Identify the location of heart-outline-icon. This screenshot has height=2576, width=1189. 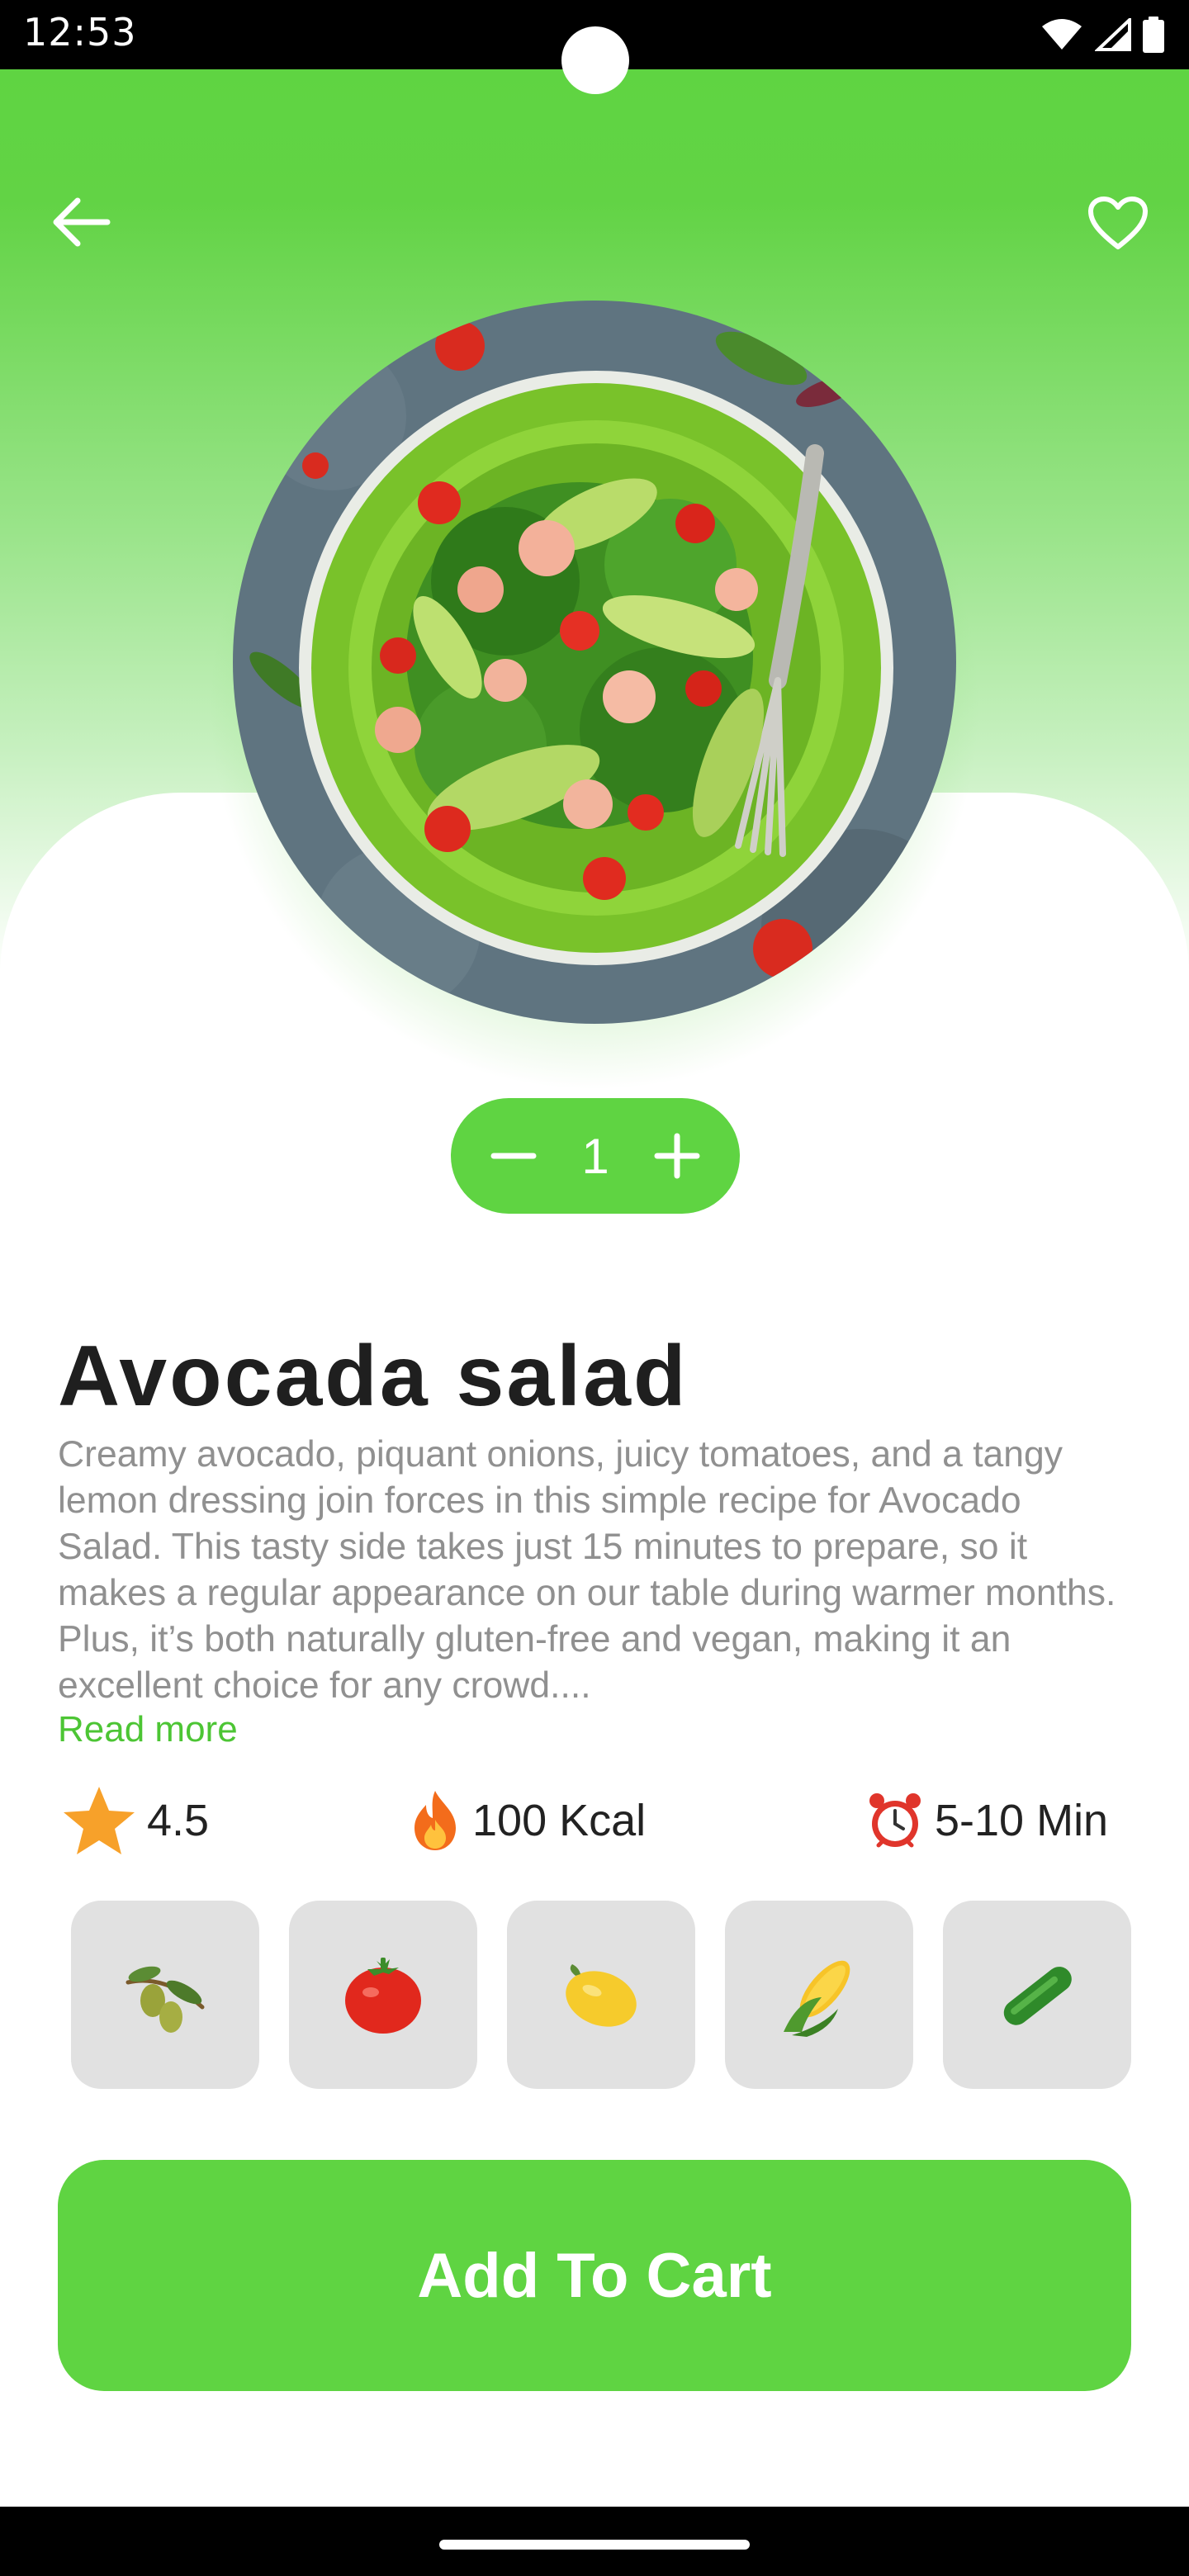
(1118, 223).